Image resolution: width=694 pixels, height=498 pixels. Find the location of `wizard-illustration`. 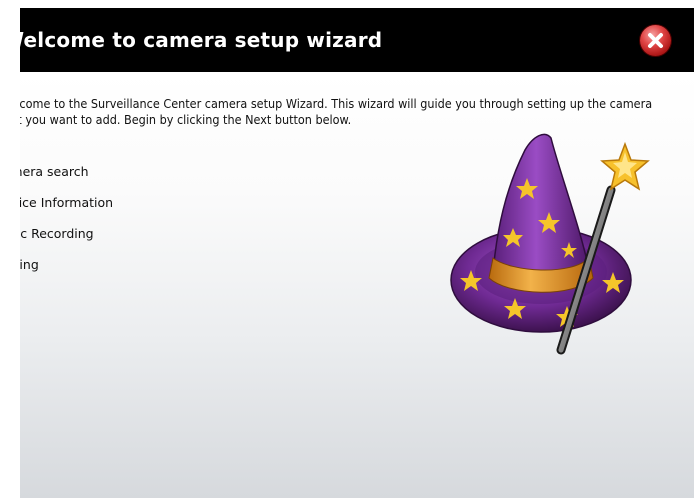

wizard-illustration is located at coordinates (551, 247).